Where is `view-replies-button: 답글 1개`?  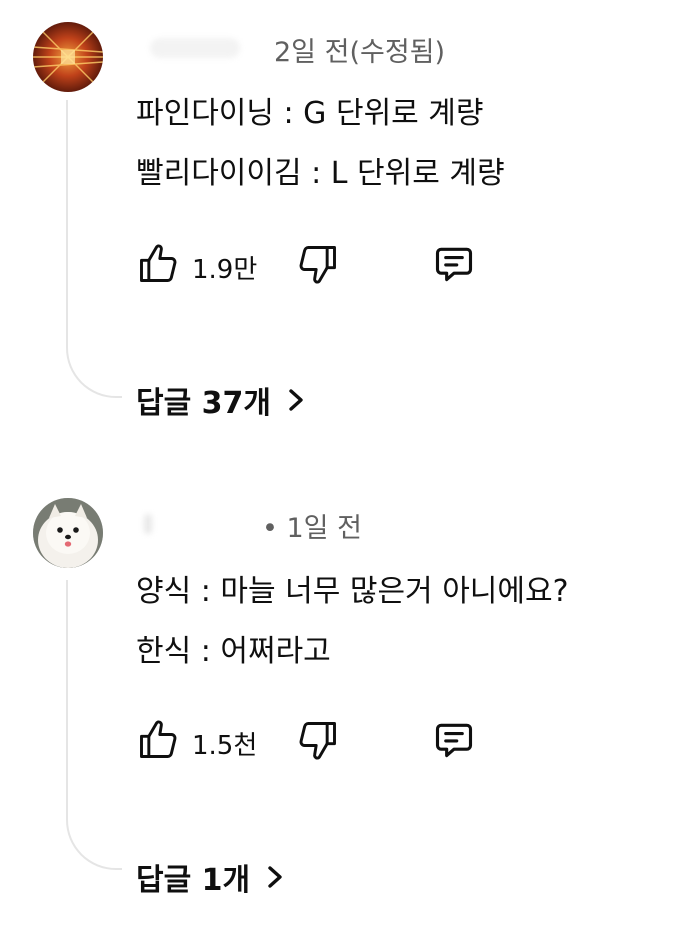 view-replies-button: 답글 1개 is located at coordinates (211, 877).